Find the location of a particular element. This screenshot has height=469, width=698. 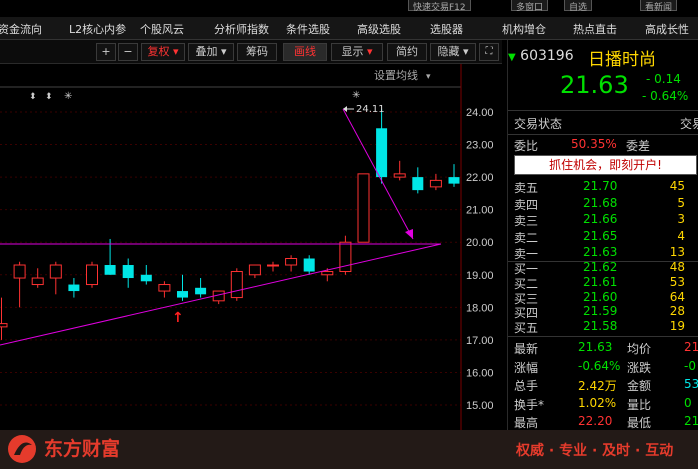

level-price: 21.62 is located at coordinates (600, 267).